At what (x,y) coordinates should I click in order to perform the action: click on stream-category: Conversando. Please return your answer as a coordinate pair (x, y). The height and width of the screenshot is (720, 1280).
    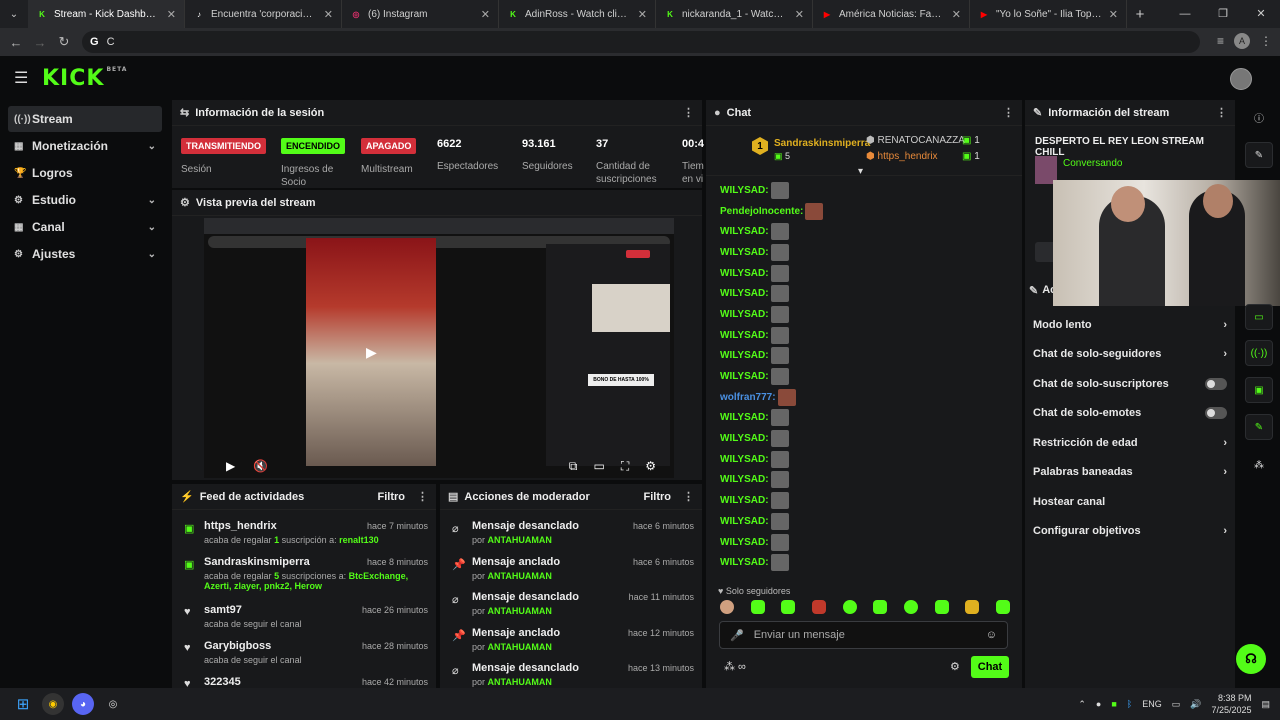
    Looking at the image, I should click on (1092, 163).